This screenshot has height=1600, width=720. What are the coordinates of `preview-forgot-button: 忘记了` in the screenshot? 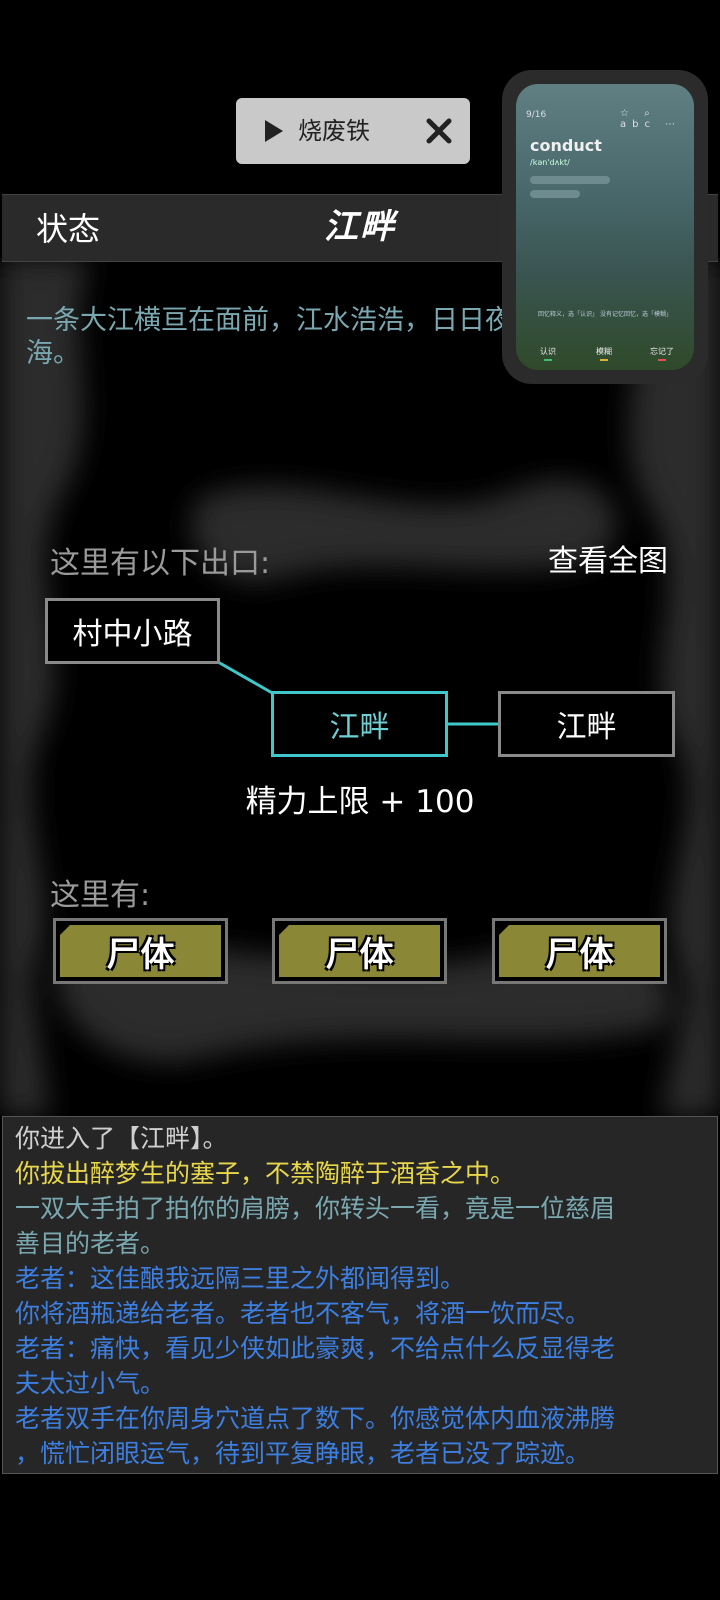 It's located at (662, 353).